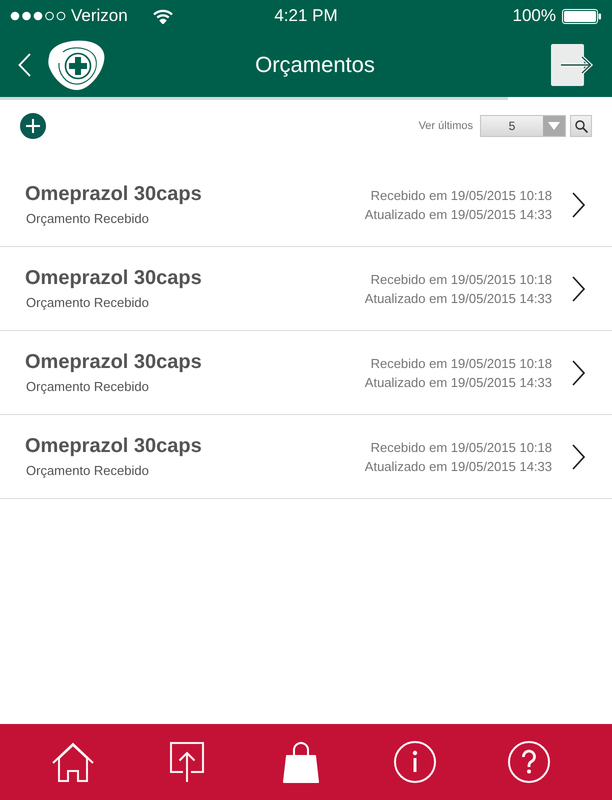 The image size is (612, 800). I want to click on home-tab, so click(73, 762).